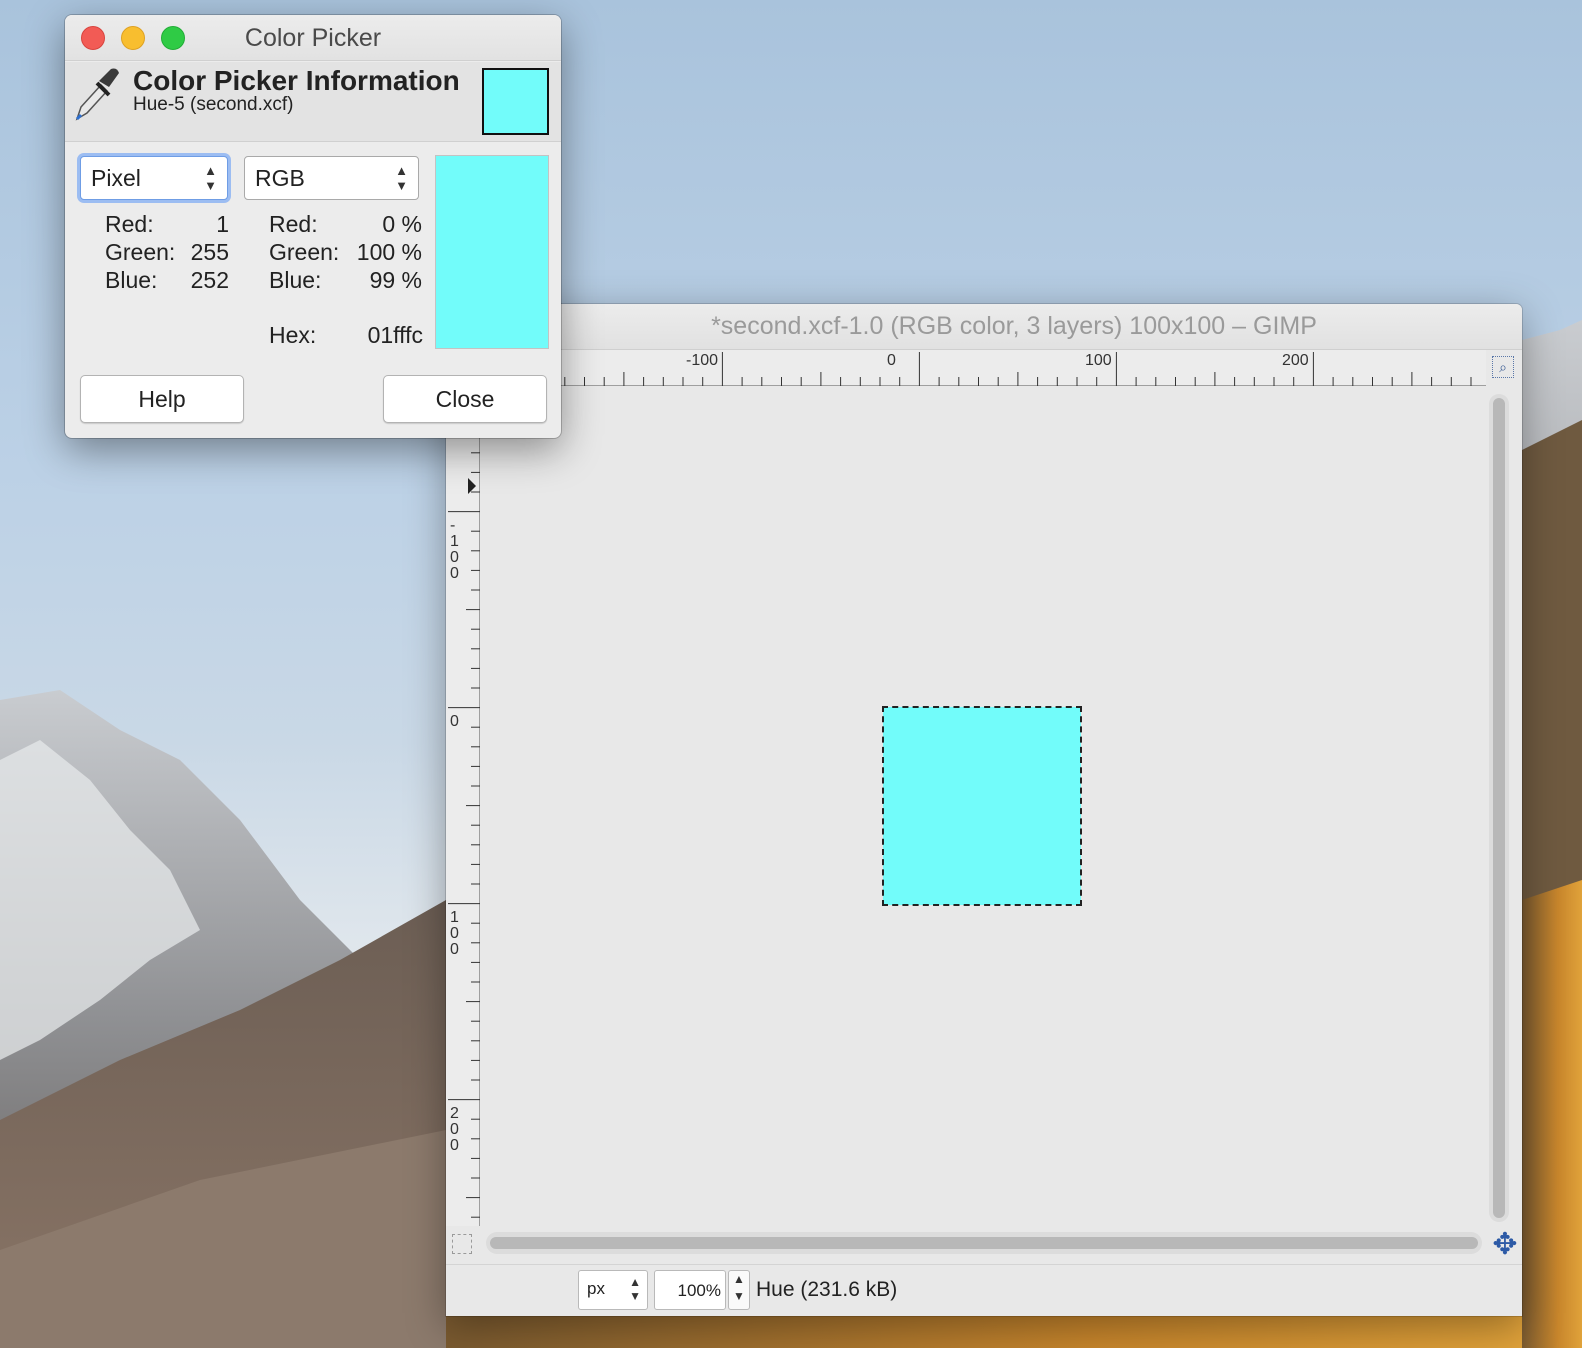 The width and height of the screenshot is (1582, 1348). I want to click on horizontal-ruler: -100 0 100 200, so click(966, 368).